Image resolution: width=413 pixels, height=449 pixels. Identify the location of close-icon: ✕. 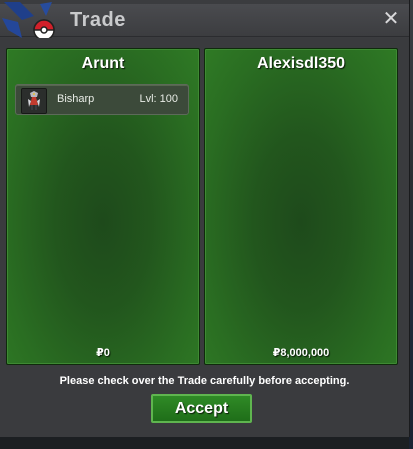
(391, 19).